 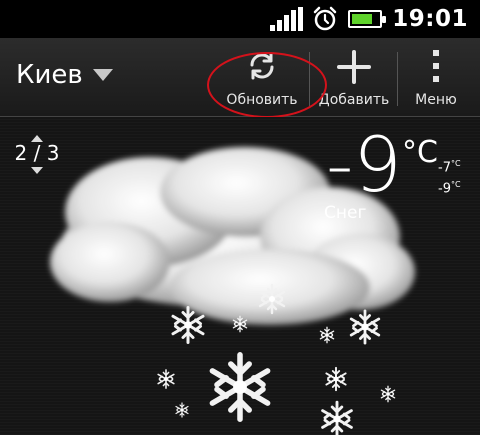 What do you see at coordinates (49, 75) in the screenshot?
I see `city-name: Киев` at bounding box center [49, 75].